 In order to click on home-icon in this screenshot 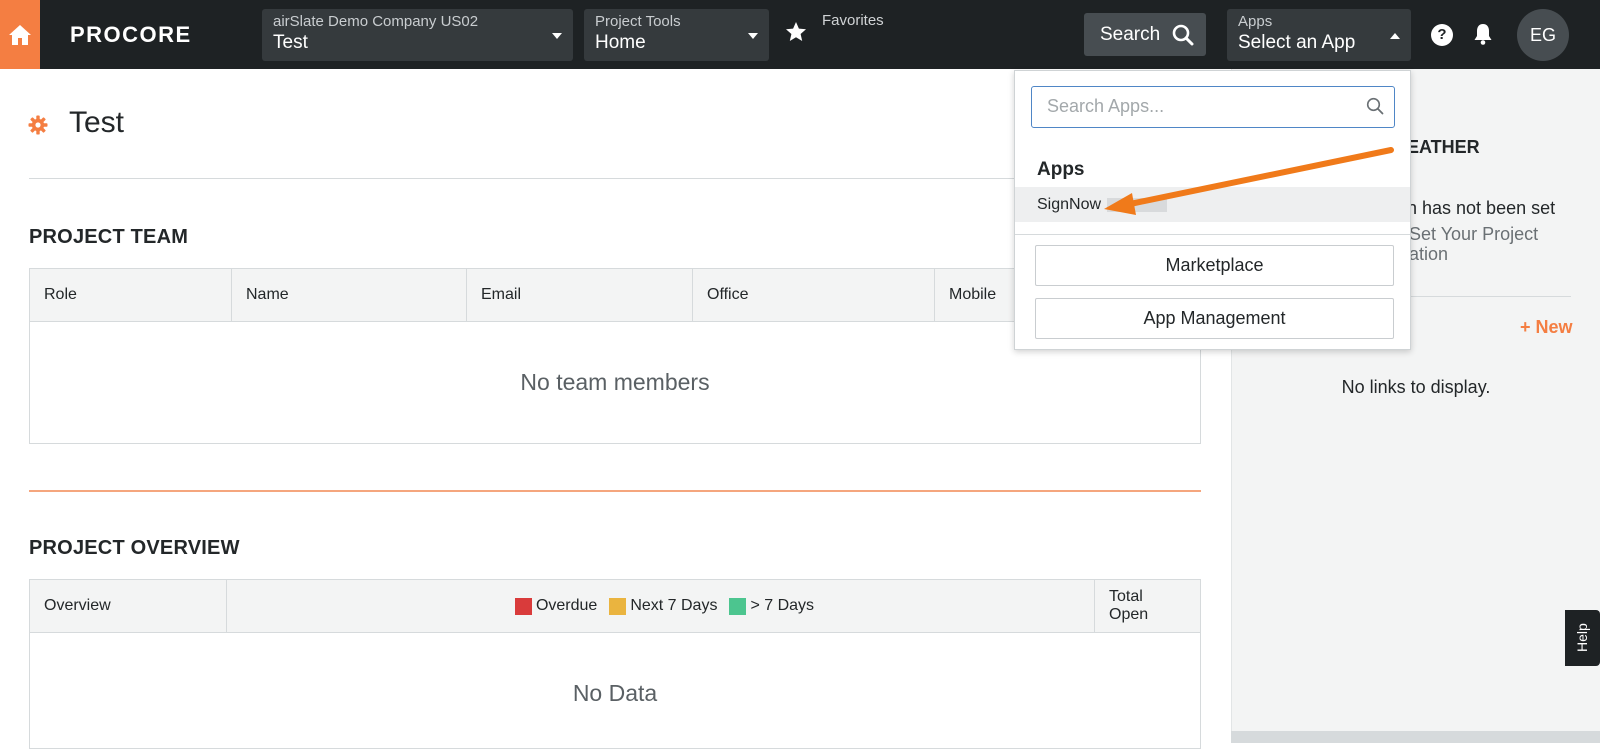, I will do `click(20, 34)`.